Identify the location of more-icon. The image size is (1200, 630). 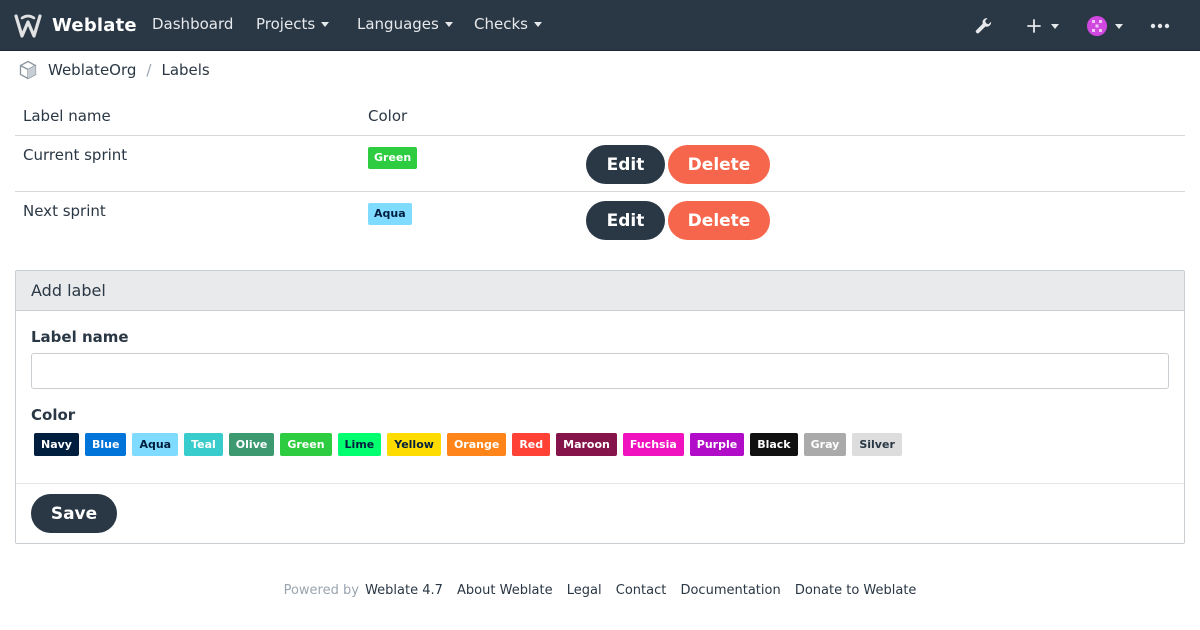
(1160, 25).